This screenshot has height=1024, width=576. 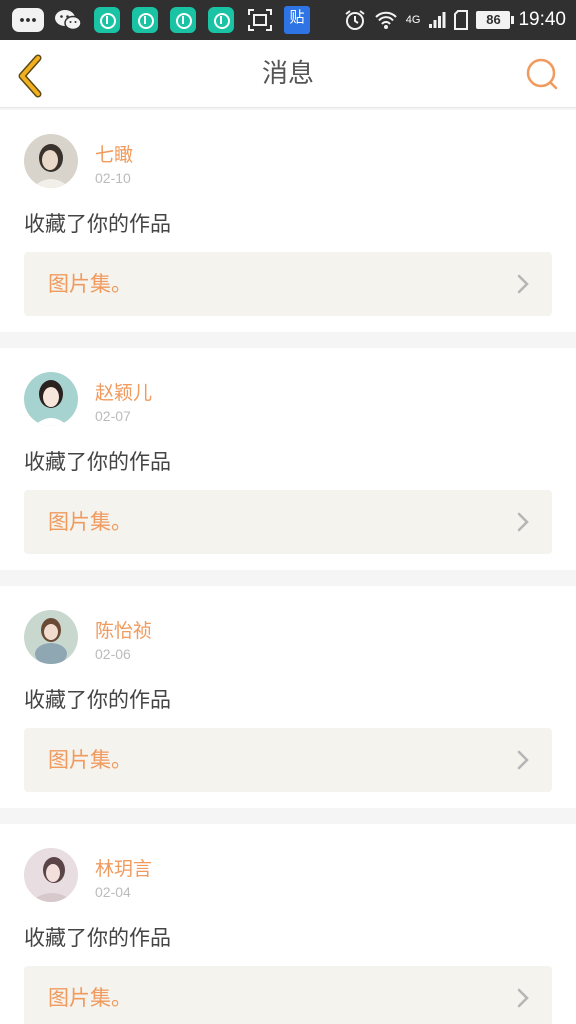 What do you see at coordinates (461, 20) in the screenshot?
I see `sim-icon` at bounding box center [461, 20].